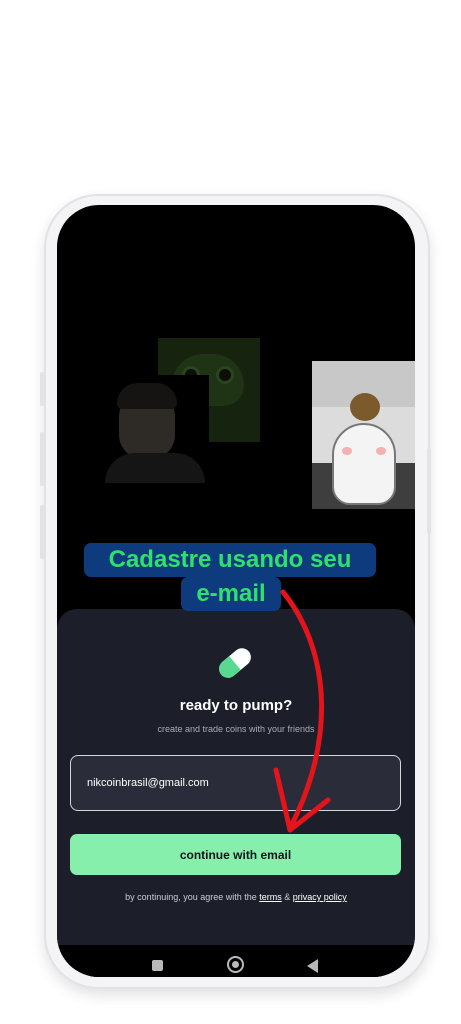 The width and height of the screenshot is (461, 1024). What do you see at coordinates (364, 464) in the screenshot?
I see `dog-body` at bounding box center [364, 464].